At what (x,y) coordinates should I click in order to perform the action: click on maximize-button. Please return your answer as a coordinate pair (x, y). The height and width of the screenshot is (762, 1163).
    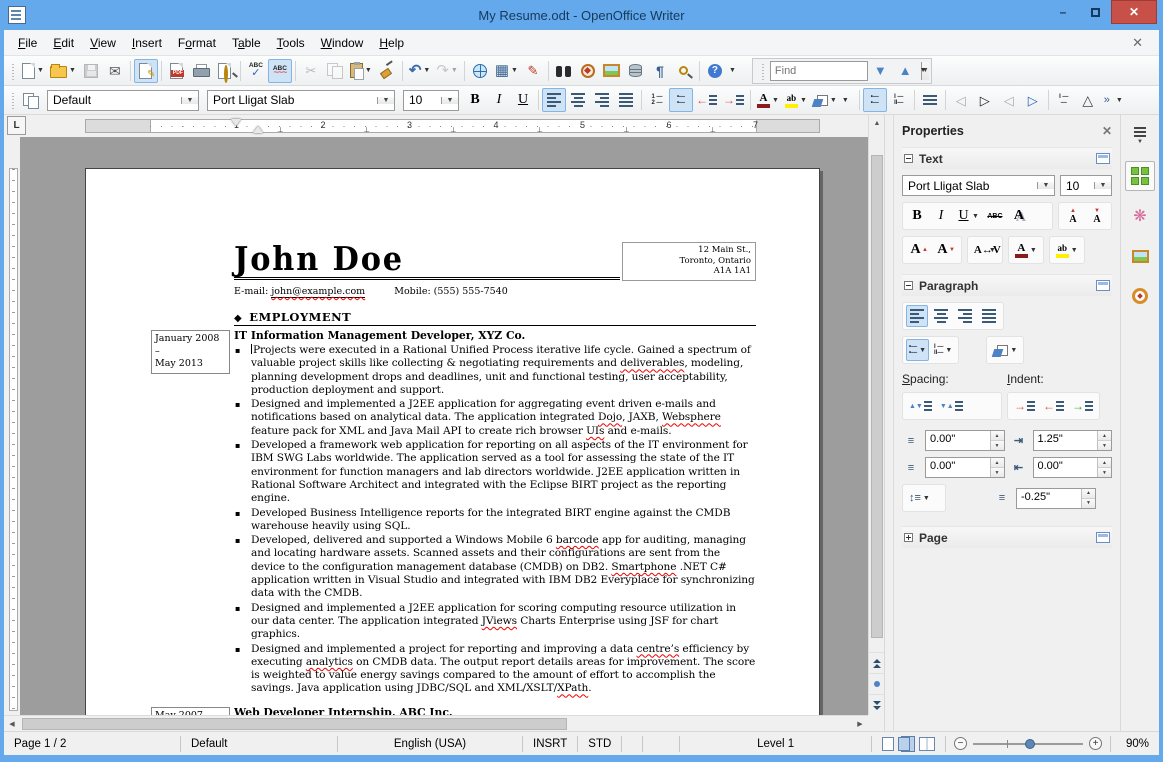
    Looking at the image, I should click on (1095, 12).